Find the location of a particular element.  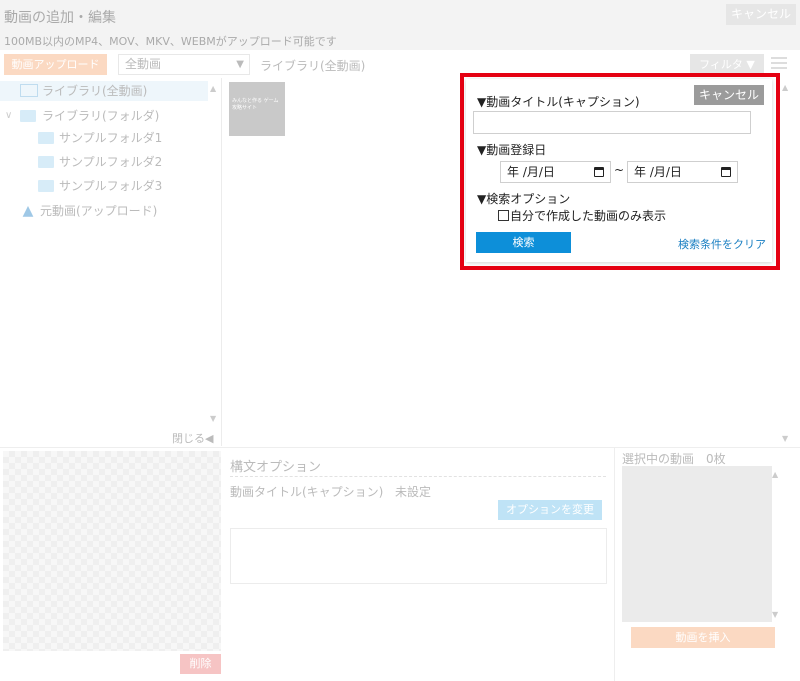

sidebar-item-label: ライブラリ(全動画) is located at coordinates (95, 91).